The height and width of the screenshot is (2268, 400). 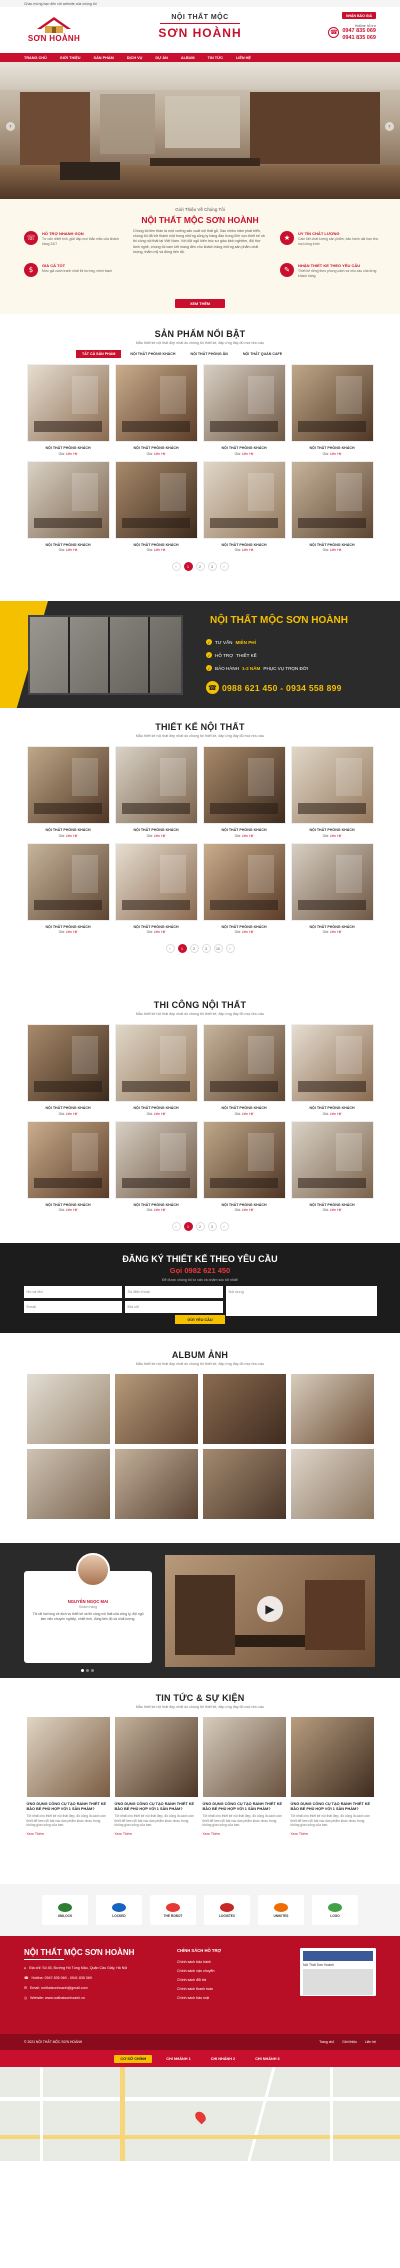 What do you see at coordinates (326, 2042) in the screenshot?
I see `footer-link-home: Trang chủ` at bounding box center [326, 2042].